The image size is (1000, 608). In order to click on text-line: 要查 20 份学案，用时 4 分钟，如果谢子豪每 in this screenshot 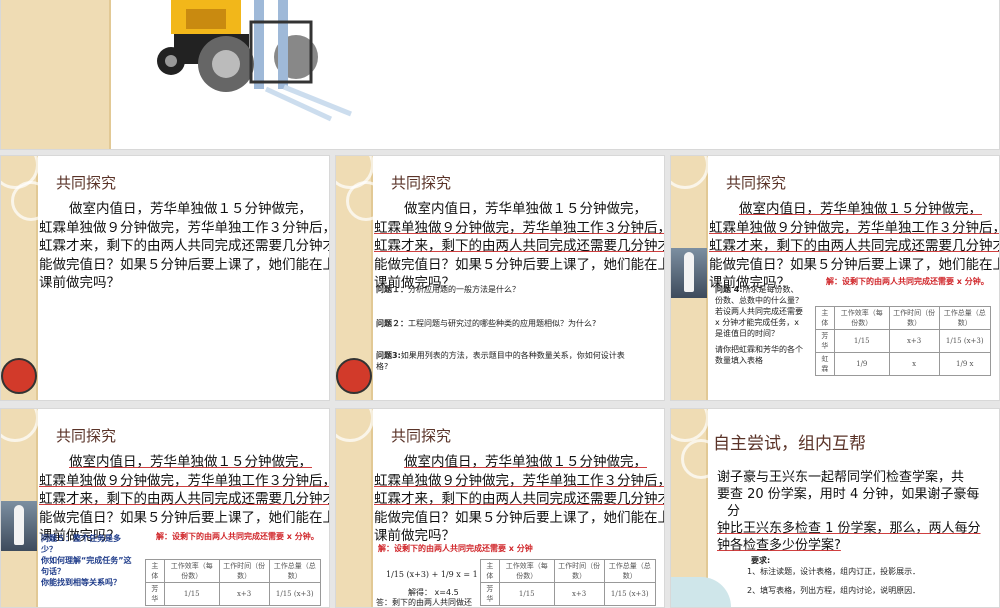, I will do `click(848, 494)`.